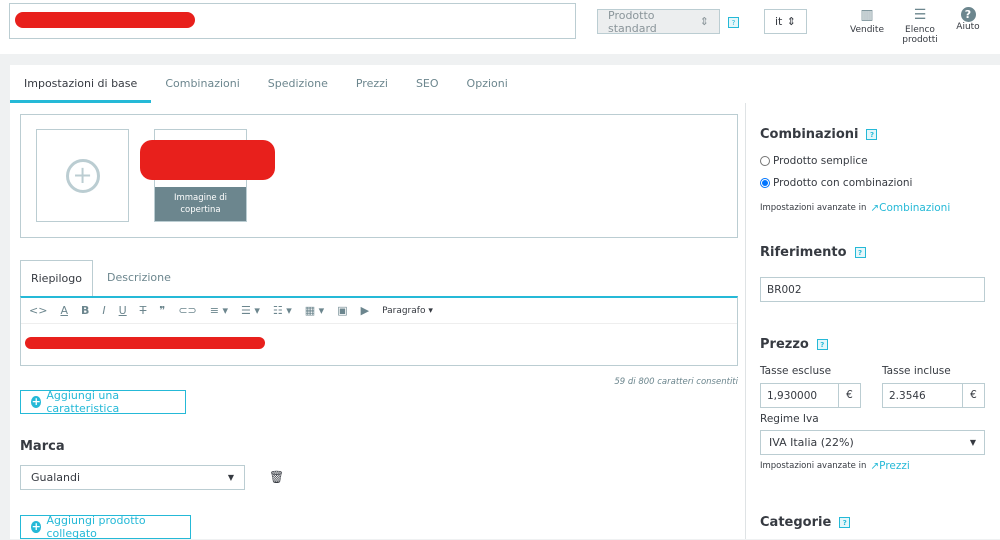  I want to click on reference-value: BR002, so click(784, 289).